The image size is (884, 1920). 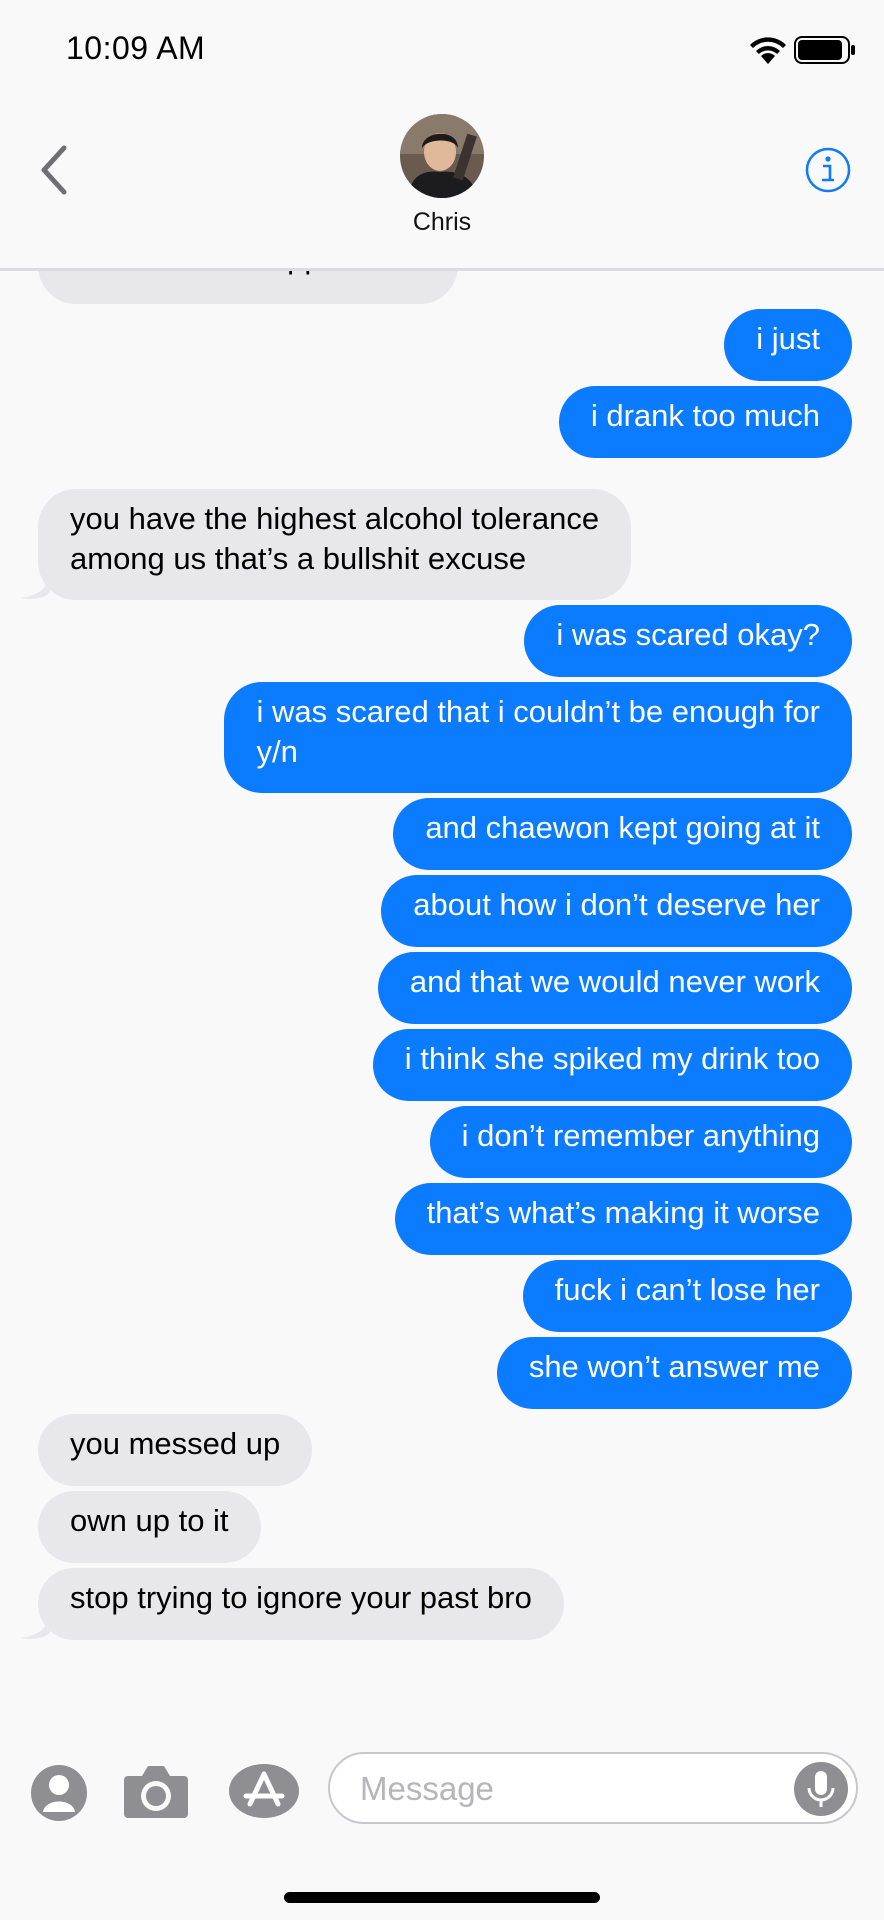 I want to click on message-input: Message, so click(x=593, y=1788).